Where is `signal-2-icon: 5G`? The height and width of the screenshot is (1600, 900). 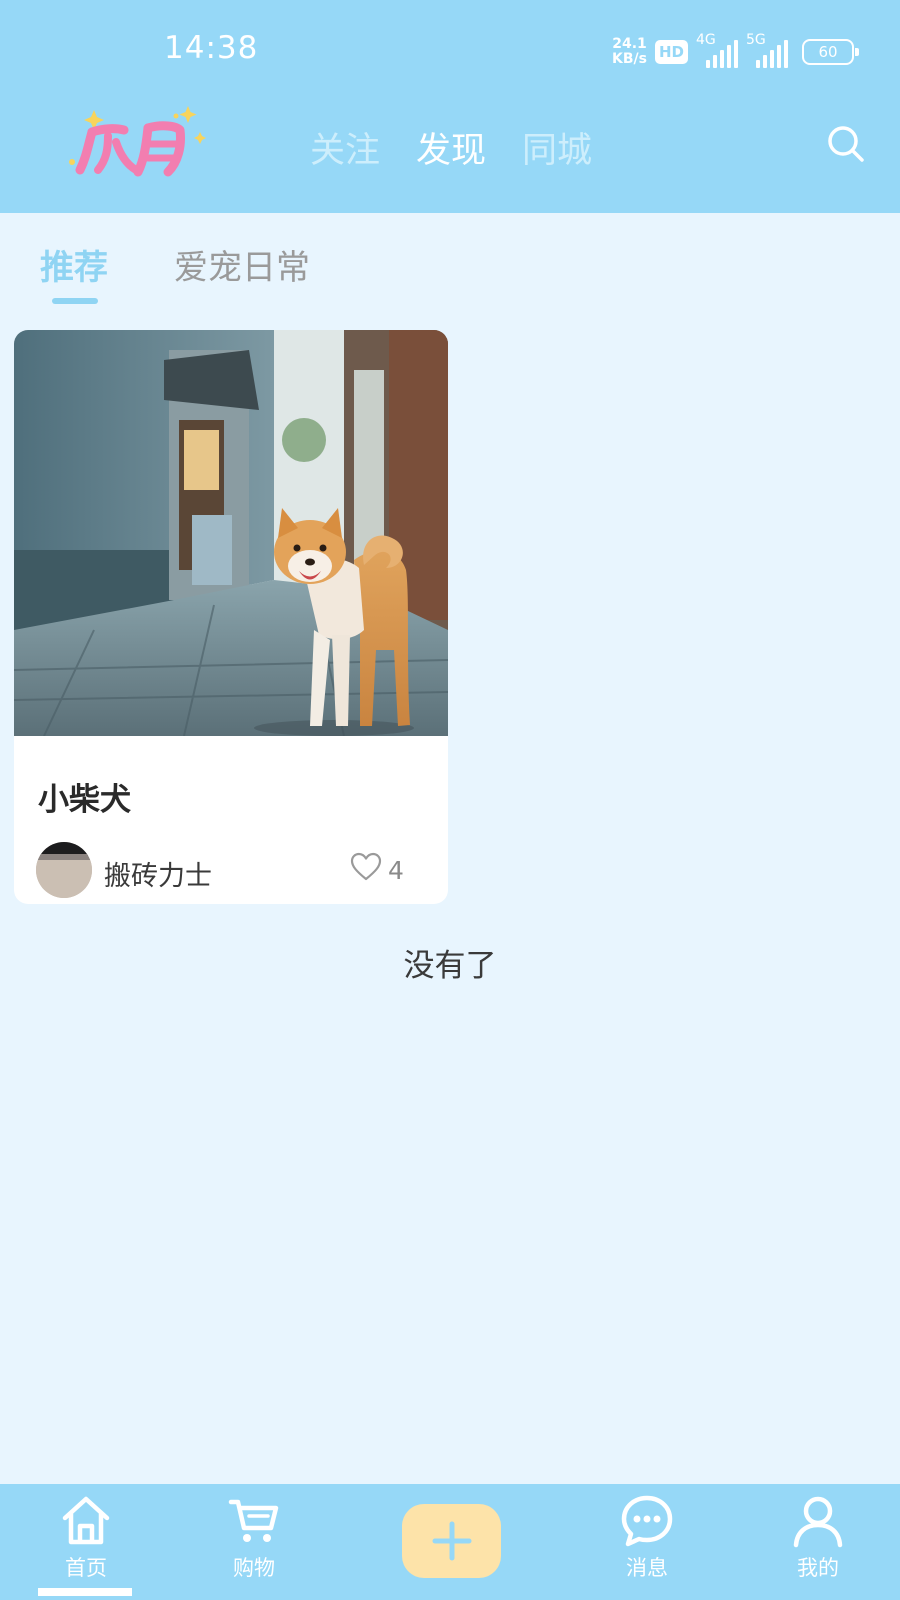 signal-2-icon: 5G is located at coordinates (767, 50).